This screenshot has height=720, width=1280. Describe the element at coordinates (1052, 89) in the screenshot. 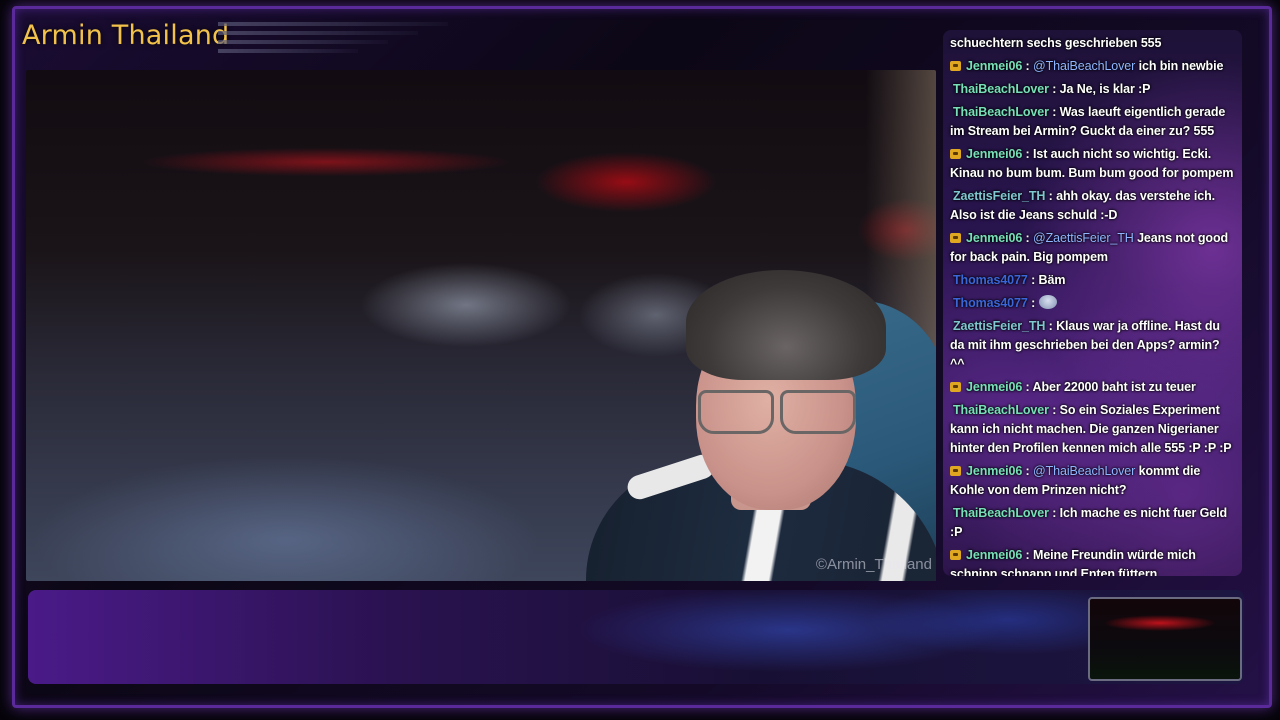

I see `chat-message: ThaiBeachLover : Ja Ne, is klar :P` at that location.